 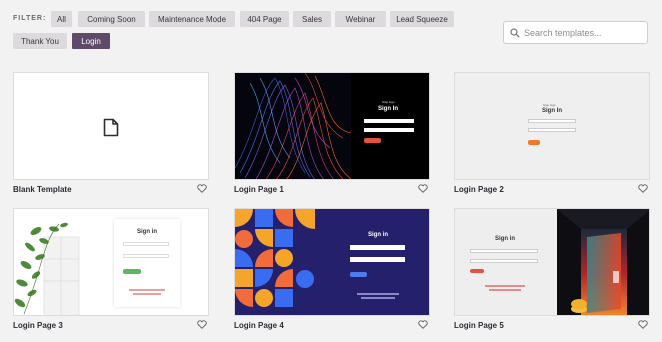 I want to click on search-box, so click(x=575, y=32).